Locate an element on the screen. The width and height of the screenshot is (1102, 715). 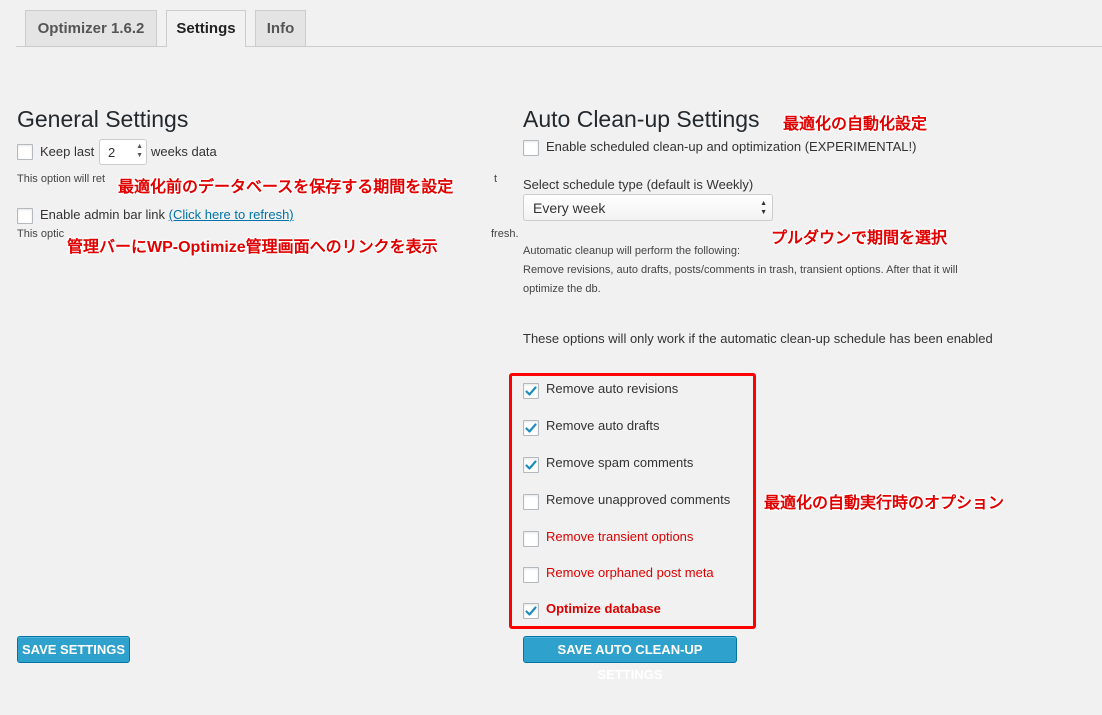
annotation-options: 最適化の自動実行時のオプション is located at coordinates (884, 503).